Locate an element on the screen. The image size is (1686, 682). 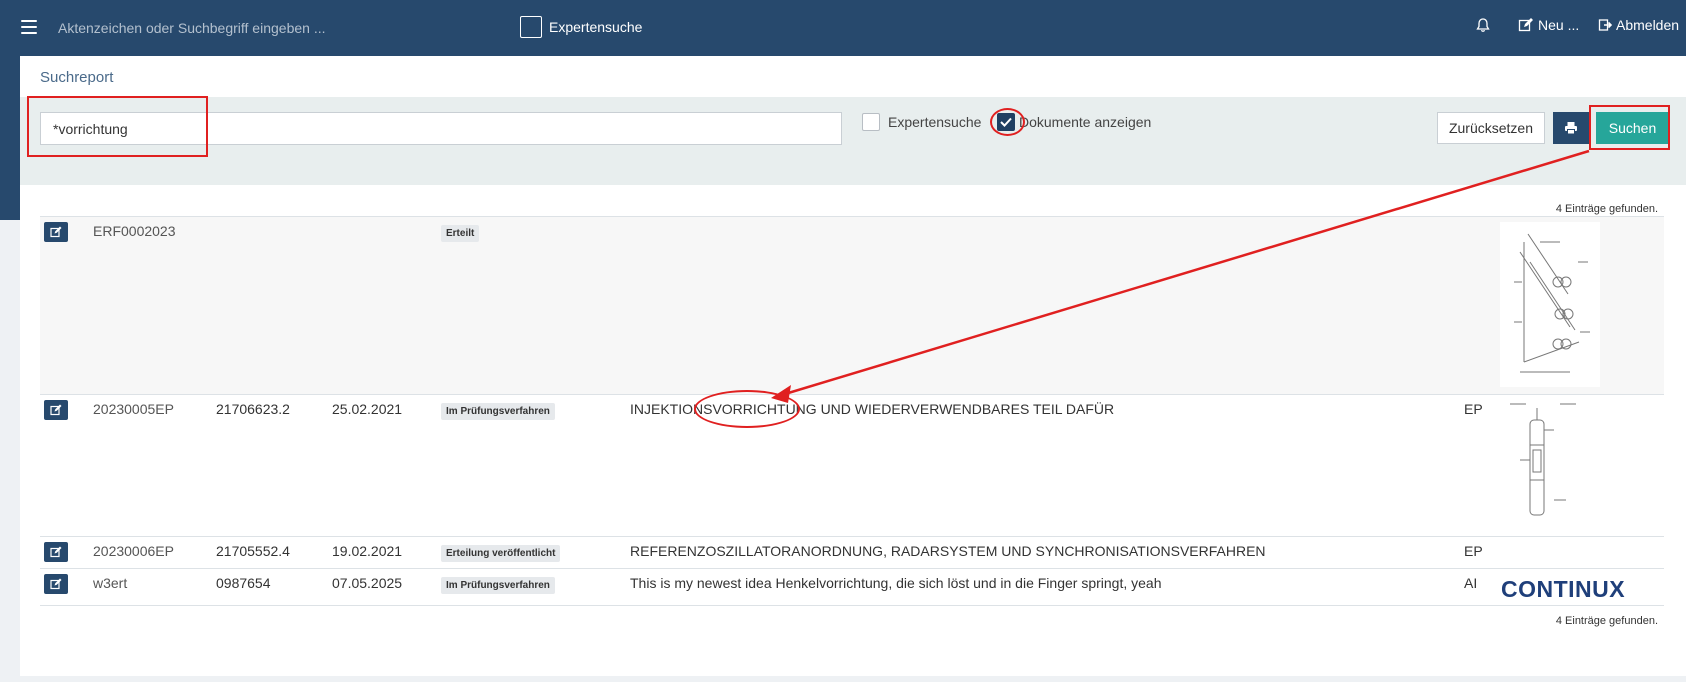
notifications-button is located at coordinates (1483, 25).